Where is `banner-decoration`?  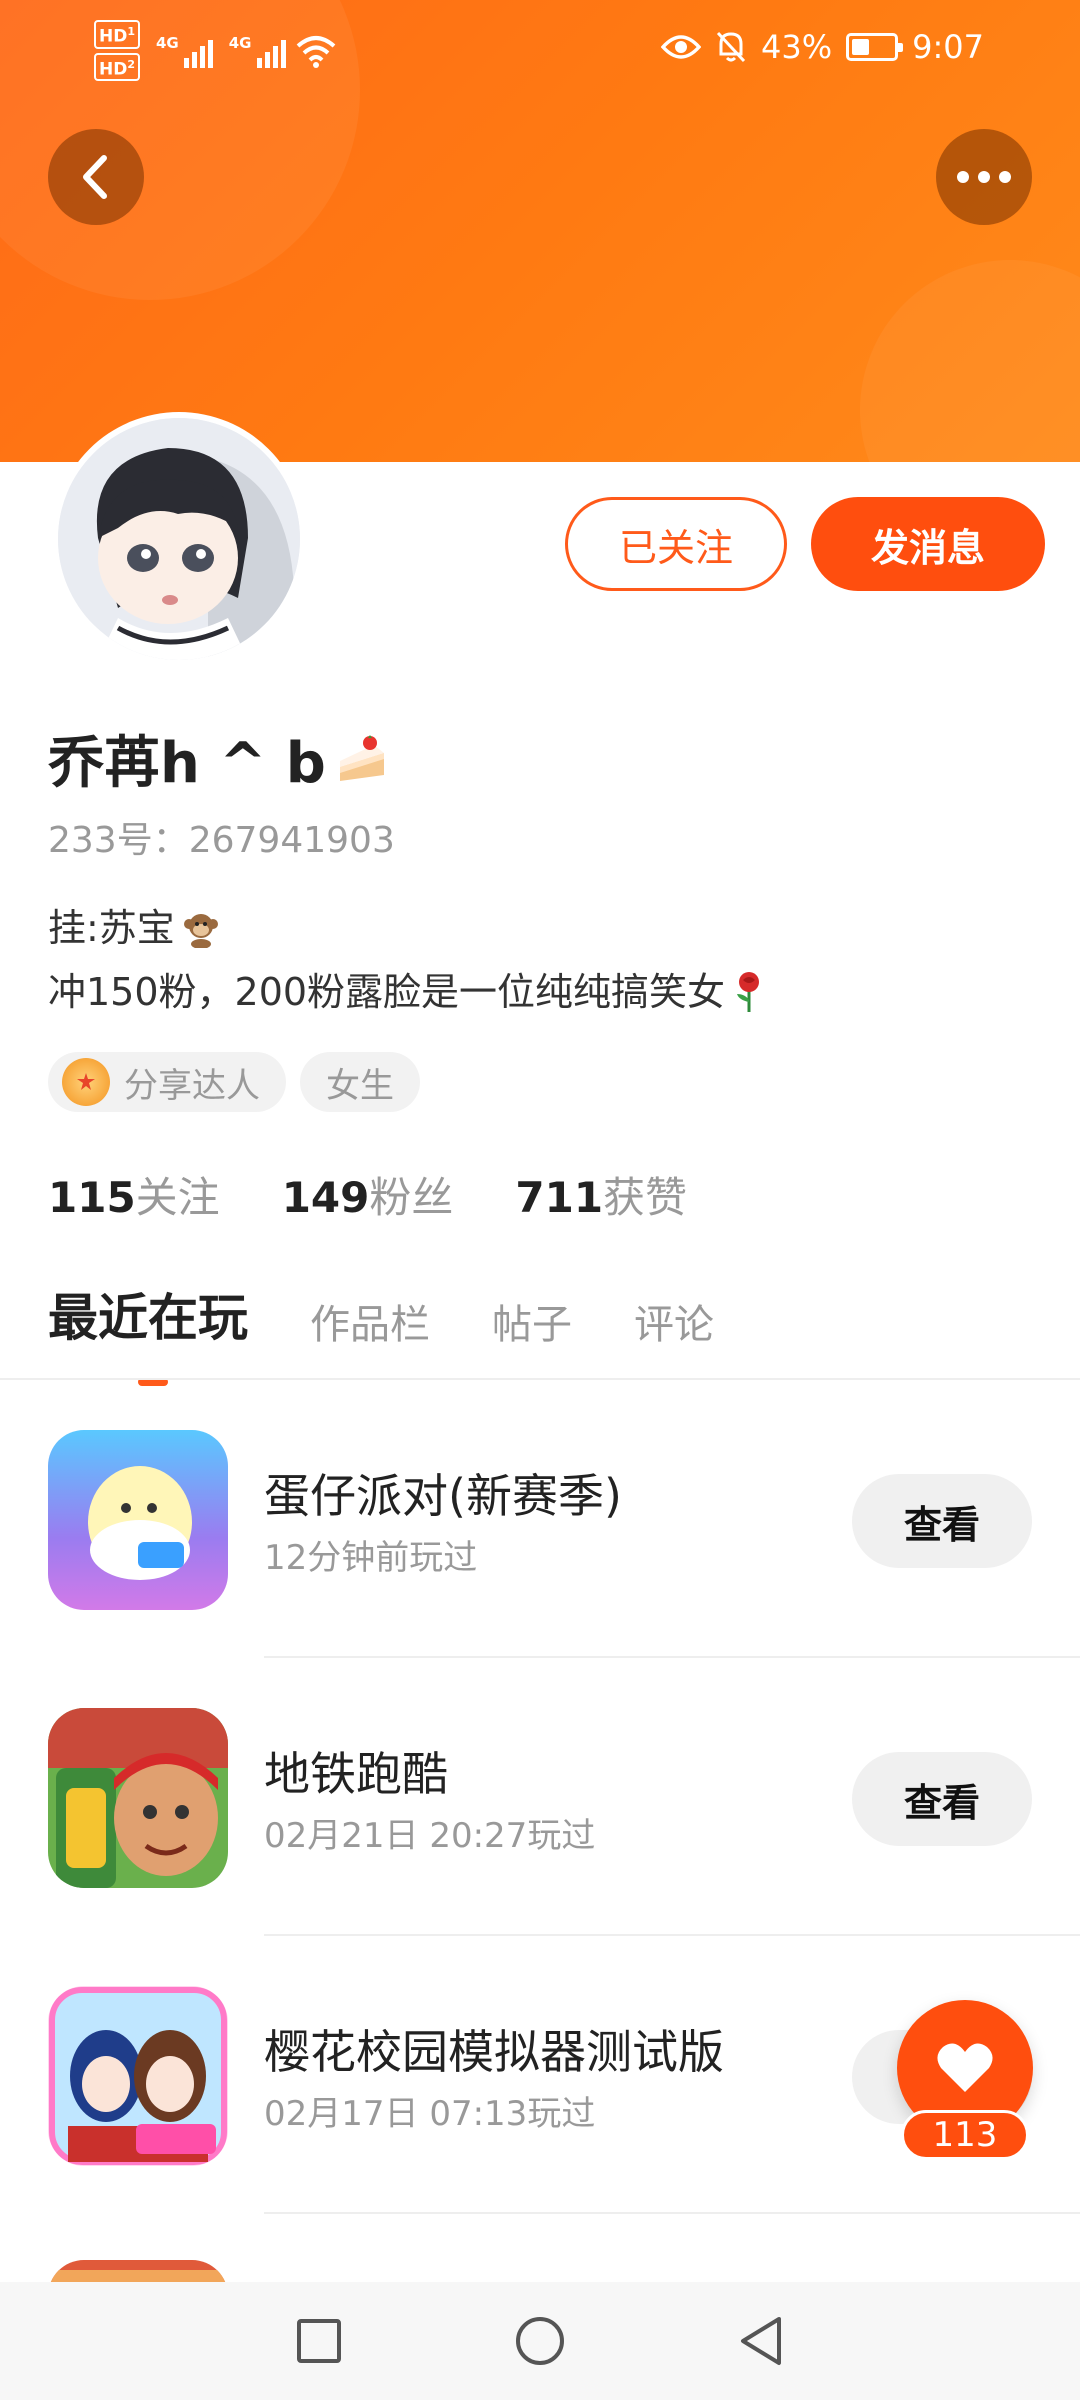 banner-decoration is located at coordinates (970, 361).